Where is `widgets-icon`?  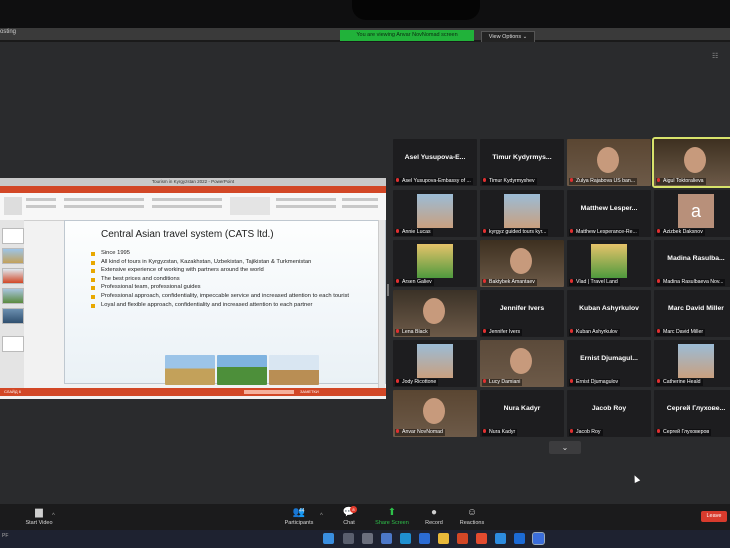
widgets-icon is located at coordinates (386, 538).